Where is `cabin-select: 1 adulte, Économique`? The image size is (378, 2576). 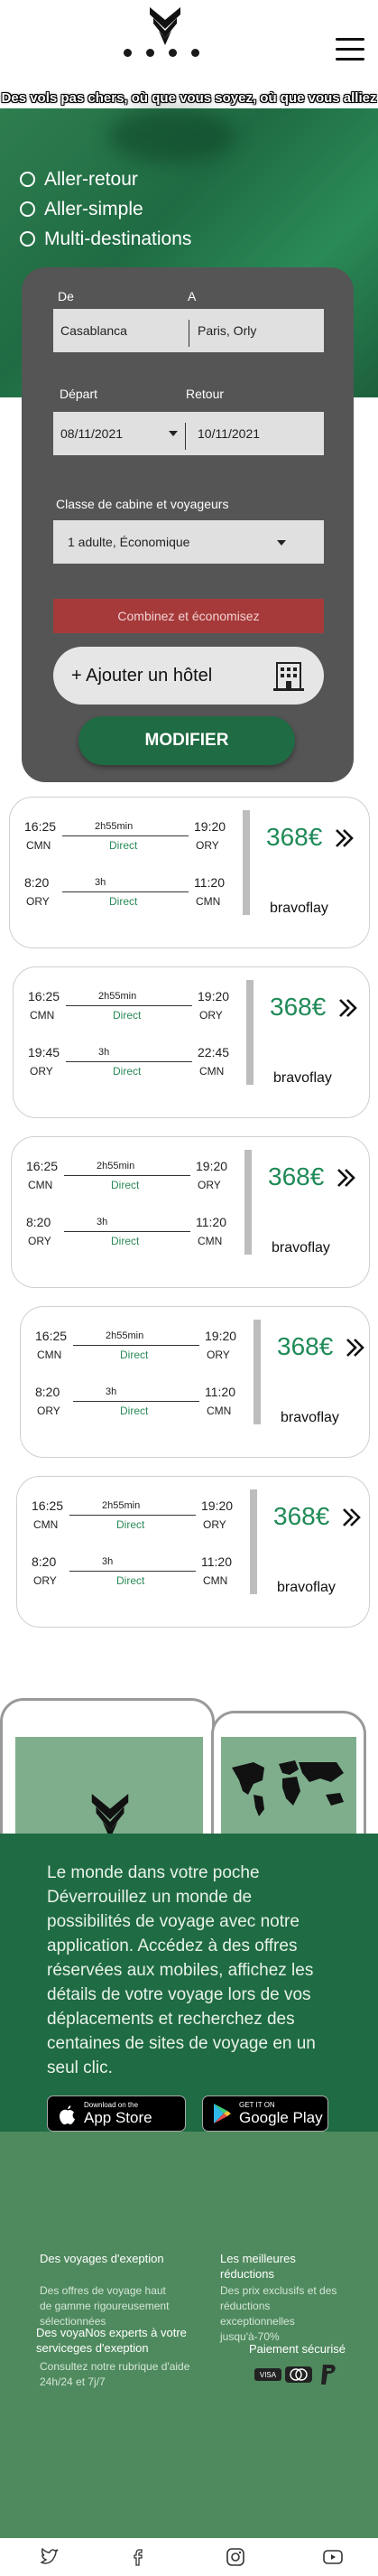 cabin-select: 1 adulte, Économique is located at coordinates (188, 542).